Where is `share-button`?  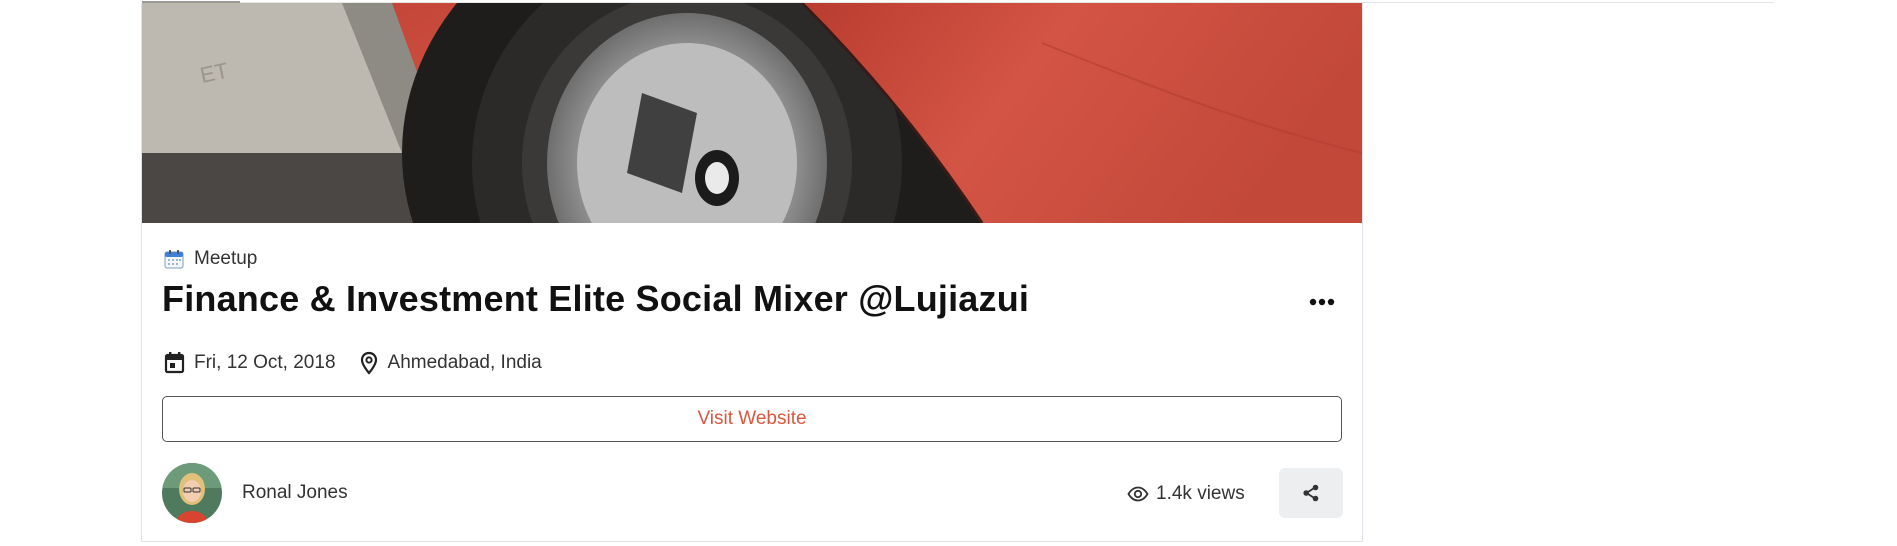 share-button is located at coordinates (1311, 493).